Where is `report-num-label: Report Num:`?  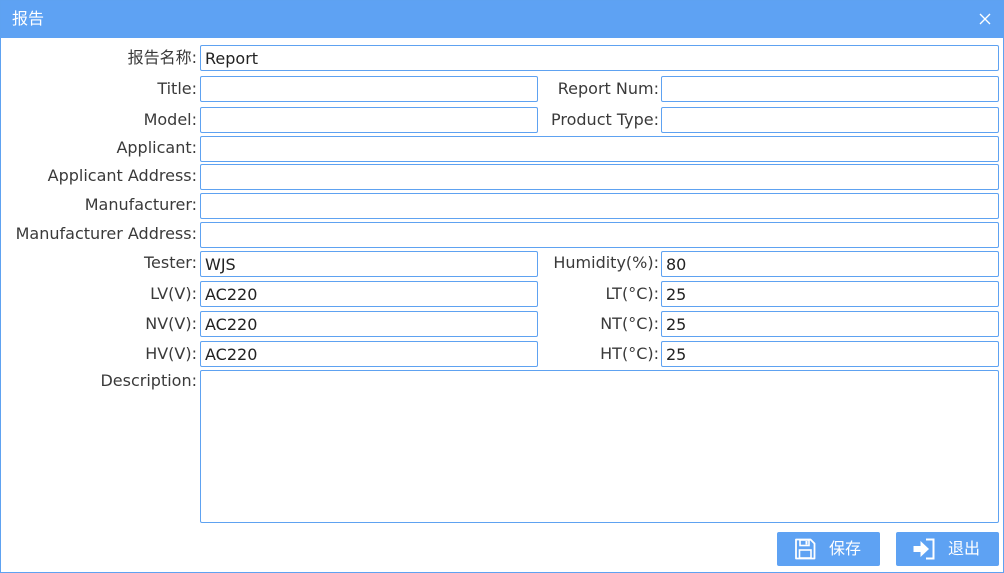
report-num-label: Report Num: is located at coordinates (608, 88).